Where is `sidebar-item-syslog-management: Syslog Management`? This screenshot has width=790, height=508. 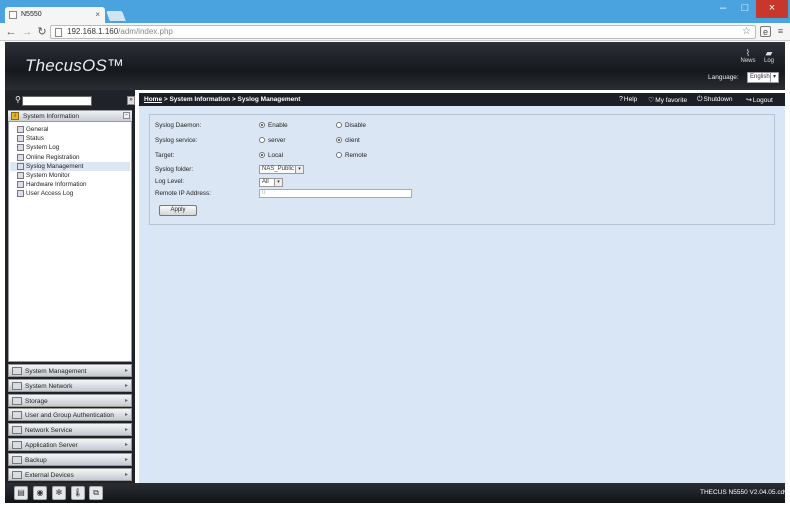 sidebar-item-syslog-management: Syslog Management is located at coordinates (70, 166).